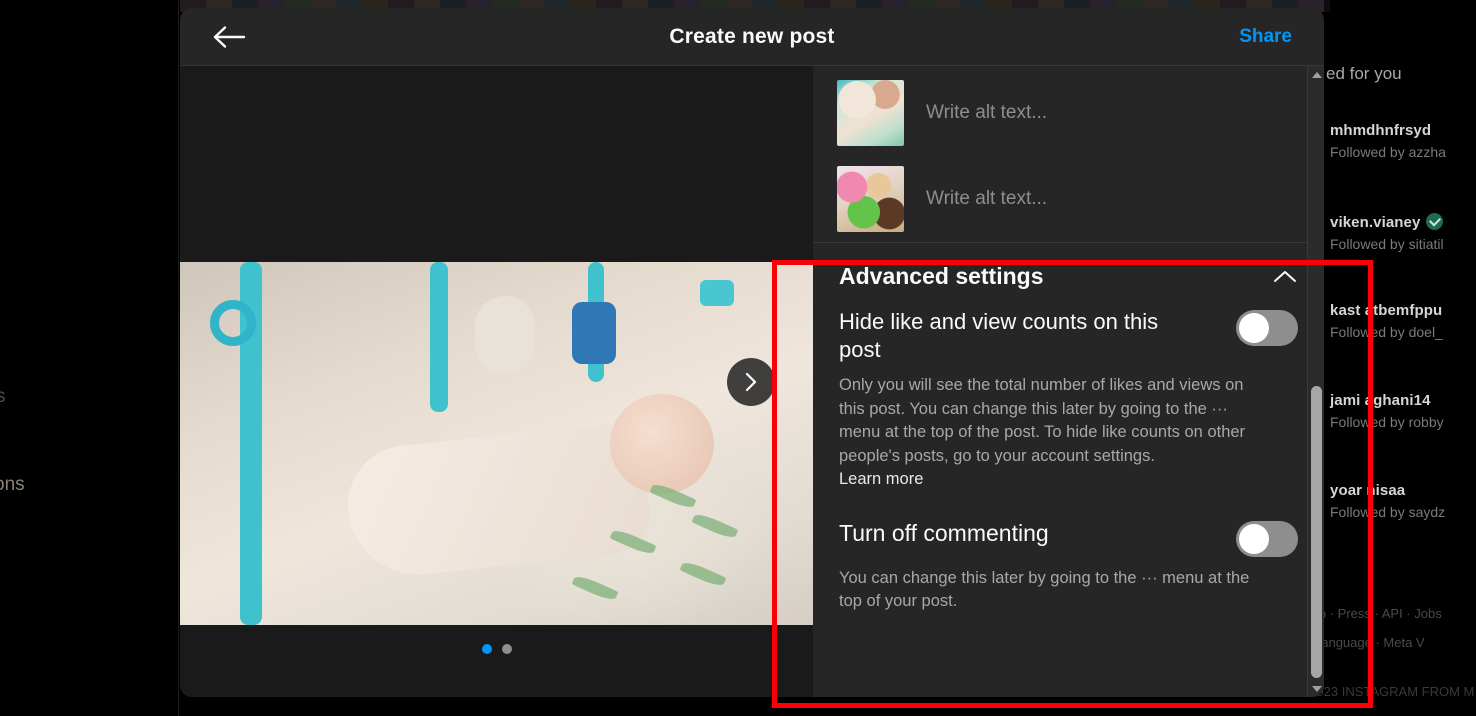 This screenshot has width=1476, height=716. I want to click on scroll-up-arrow-icon, so click(1316, 74).